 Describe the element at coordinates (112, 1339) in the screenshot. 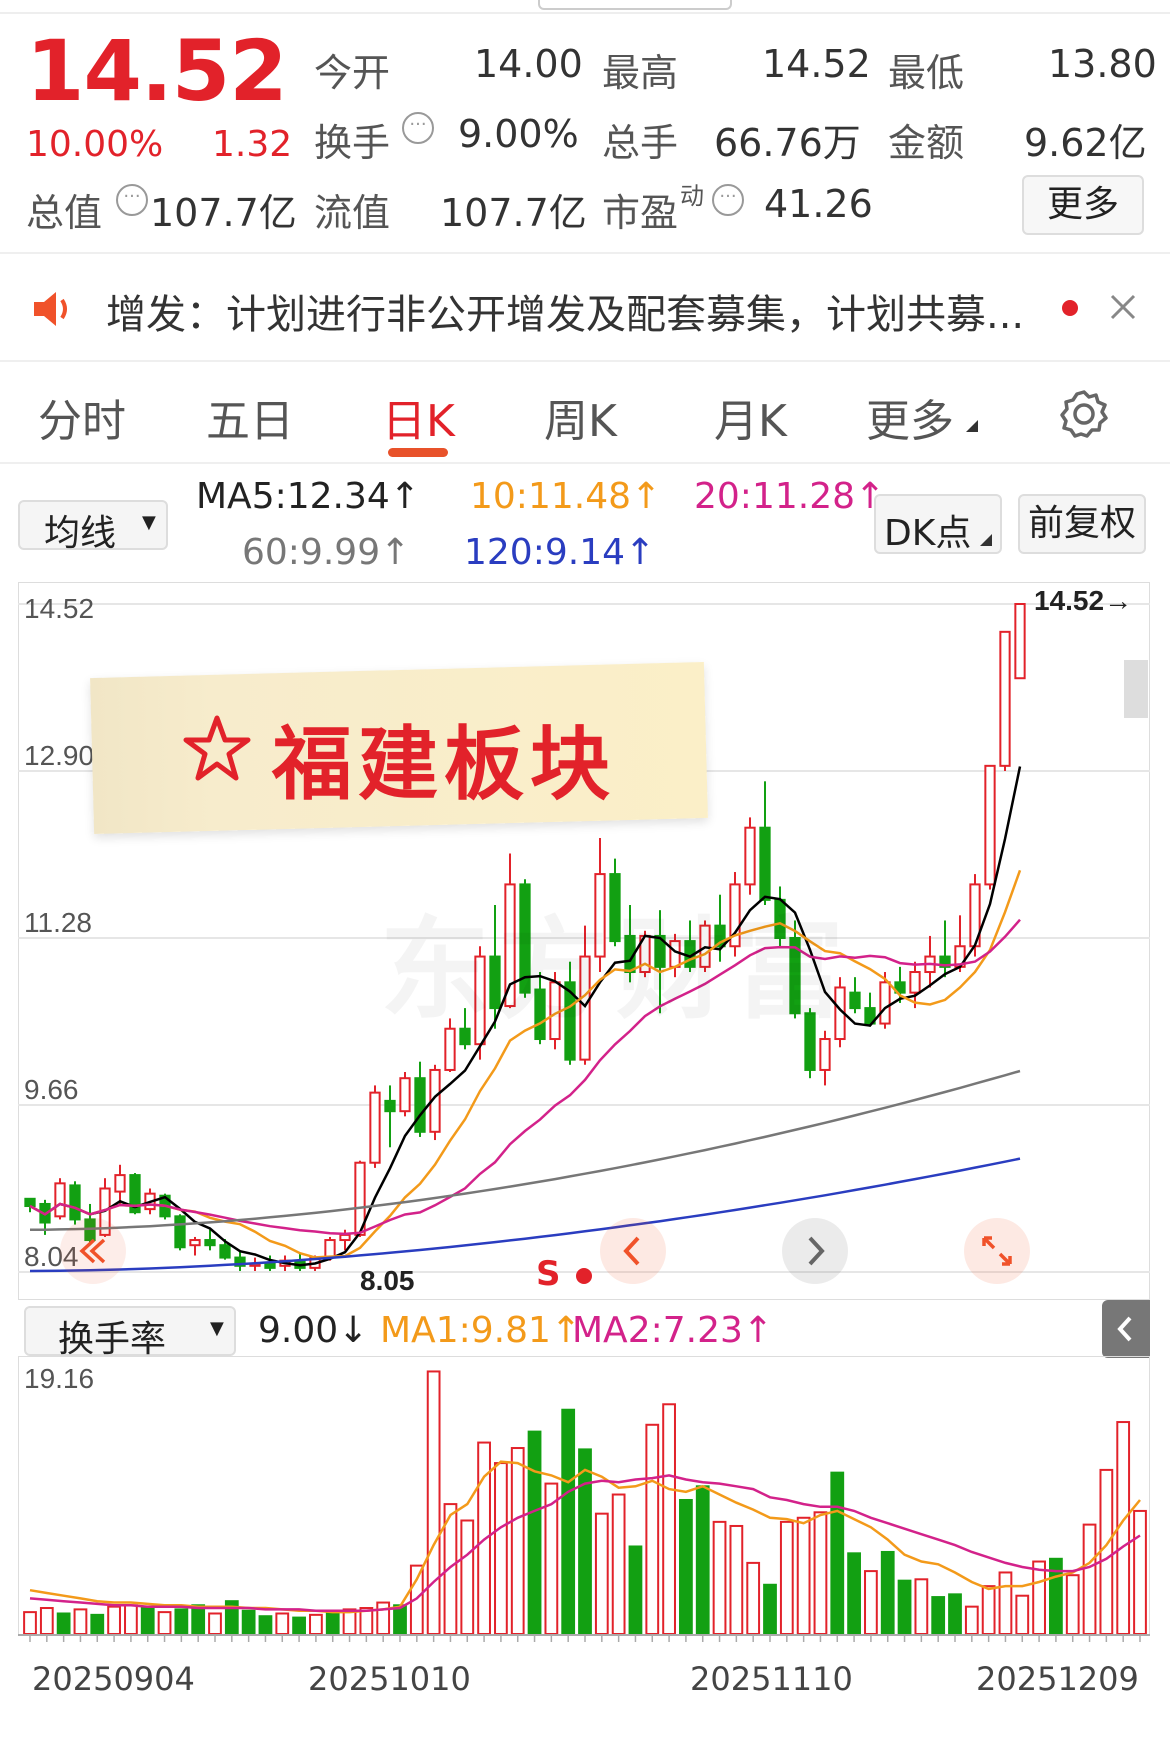

I see `sub-indicator-label: 换手率` at that location.